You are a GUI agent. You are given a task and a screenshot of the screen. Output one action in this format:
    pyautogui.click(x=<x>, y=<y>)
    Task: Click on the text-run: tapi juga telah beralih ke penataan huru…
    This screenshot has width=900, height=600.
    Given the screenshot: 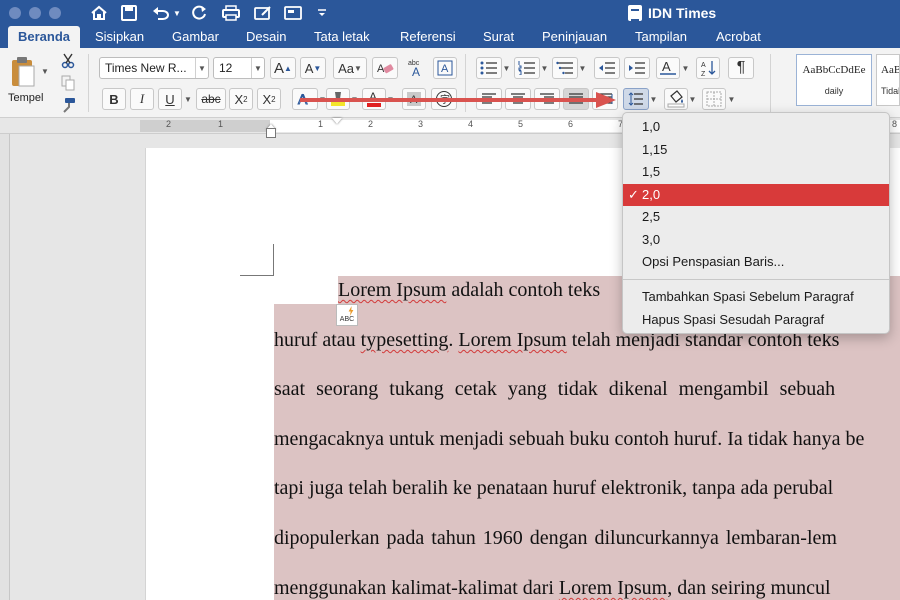 What is the action you would take?
    pyautogui.click(x=554, y=488)
    